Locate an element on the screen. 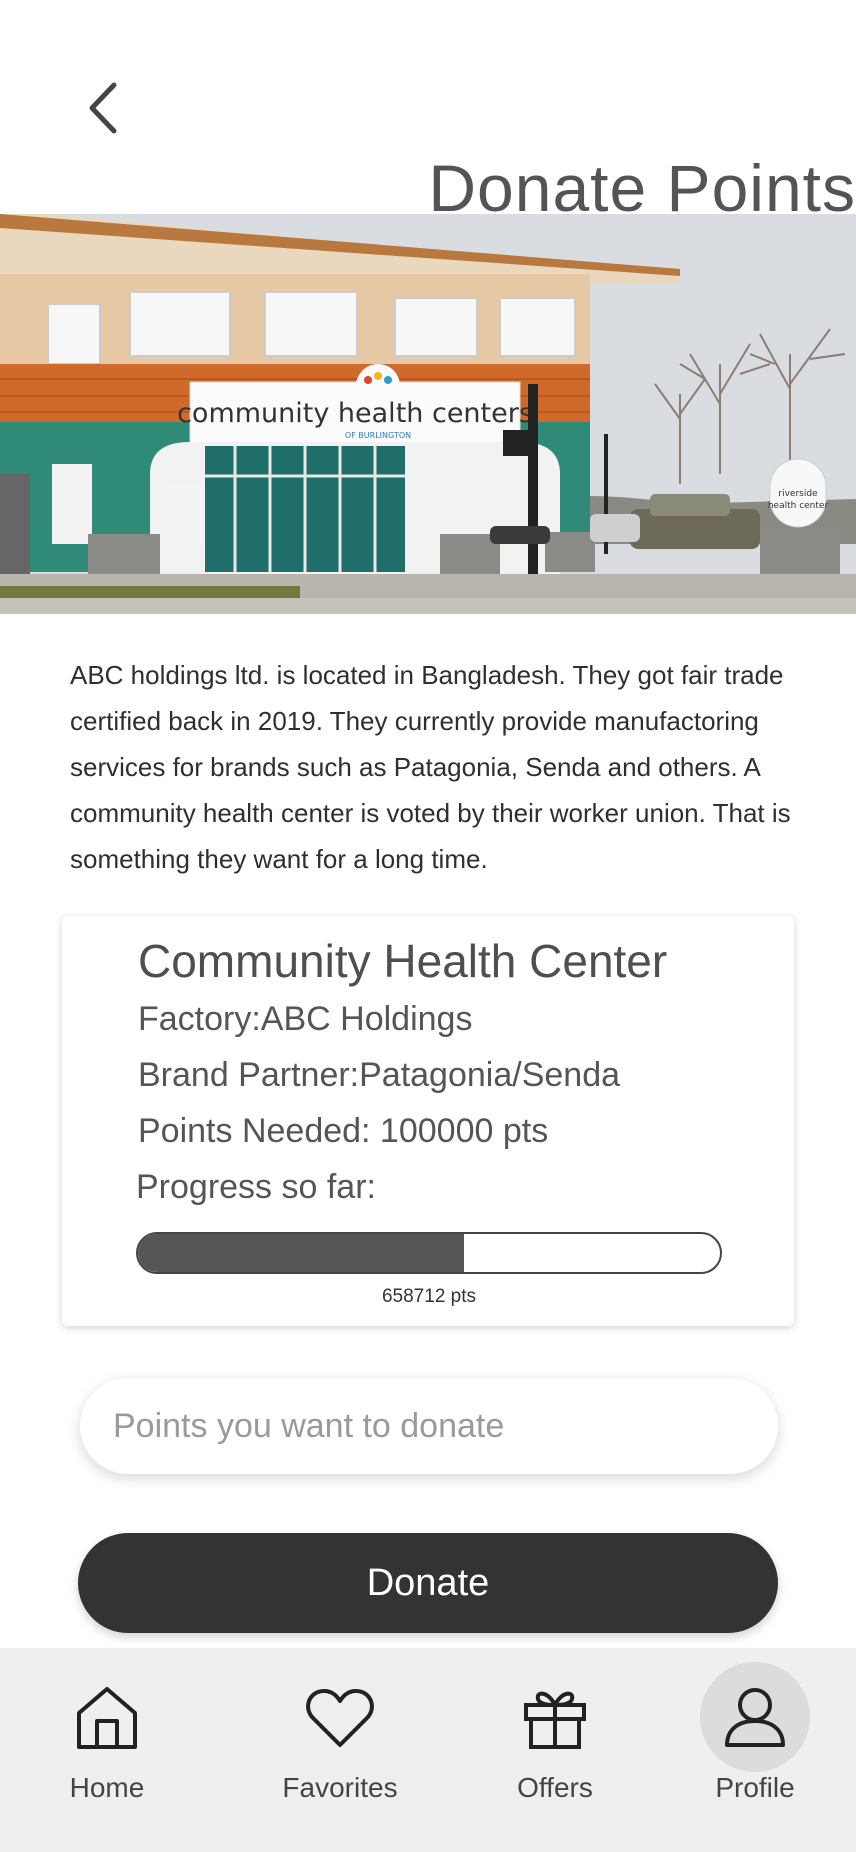 This screenshot has height=1852, width=856. nav-item-home: Home is located at coordinates (107, 1750).